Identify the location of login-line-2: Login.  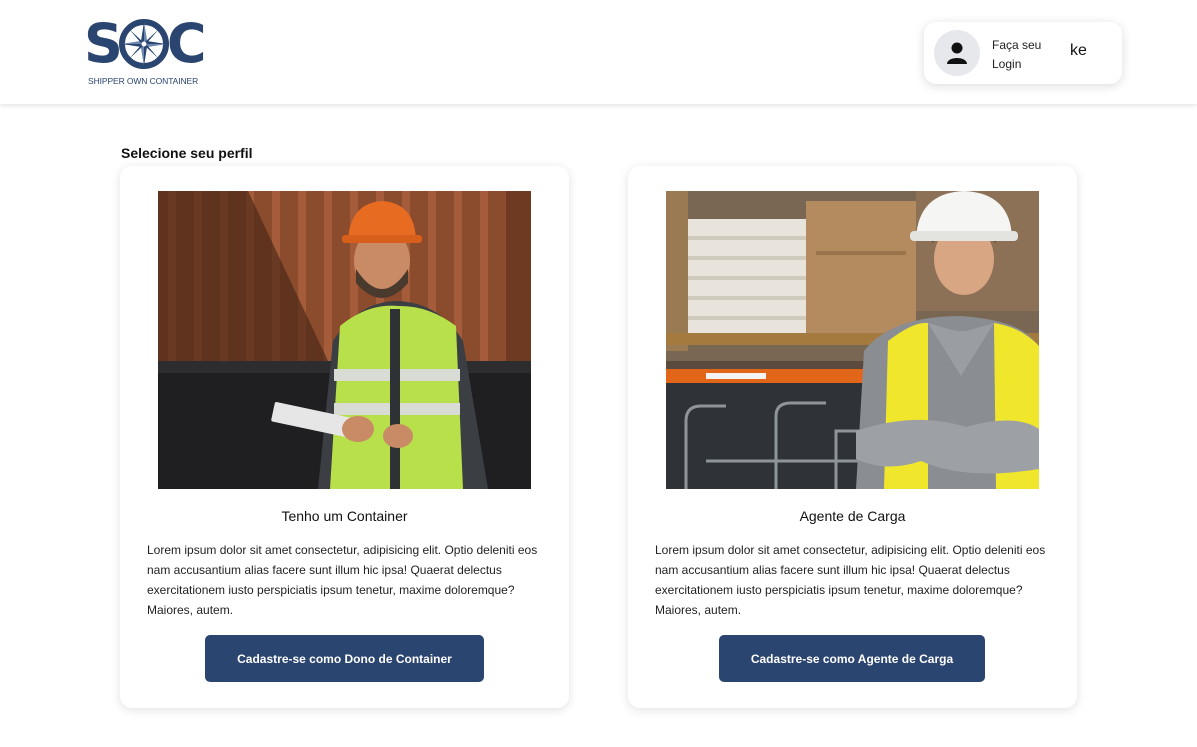
(1007, 64).